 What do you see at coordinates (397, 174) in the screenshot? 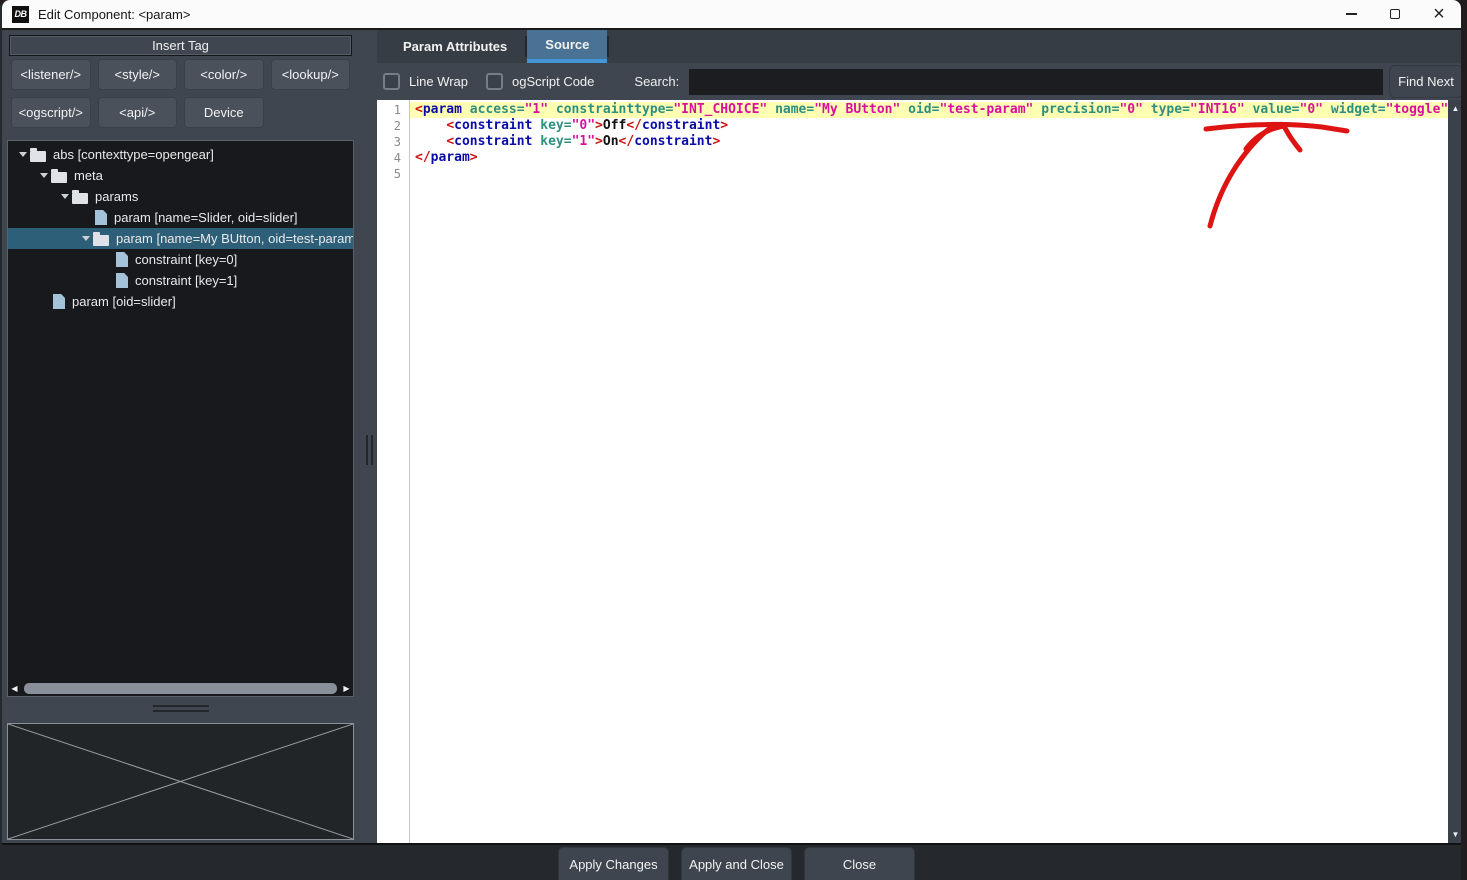
I see `line-number: 5` at bounding box center [397, 174].